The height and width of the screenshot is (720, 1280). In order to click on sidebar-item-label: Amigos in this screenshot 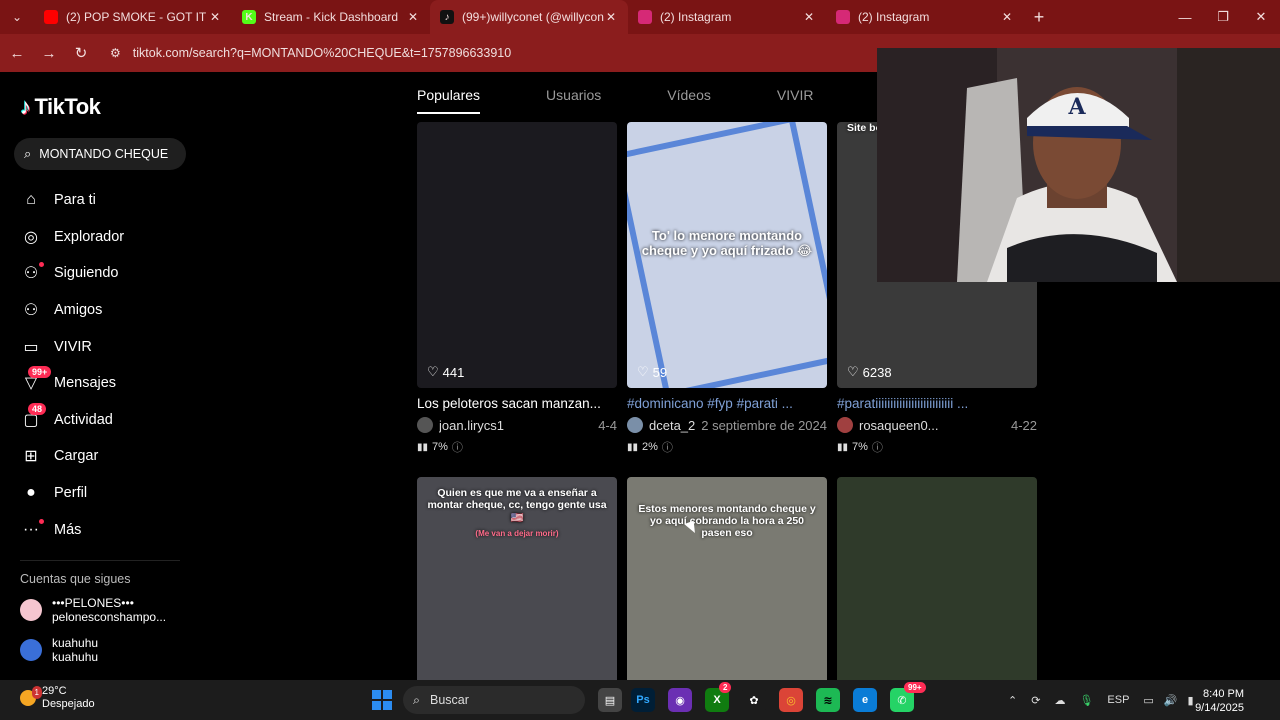, I will do `click(78, 310)`.